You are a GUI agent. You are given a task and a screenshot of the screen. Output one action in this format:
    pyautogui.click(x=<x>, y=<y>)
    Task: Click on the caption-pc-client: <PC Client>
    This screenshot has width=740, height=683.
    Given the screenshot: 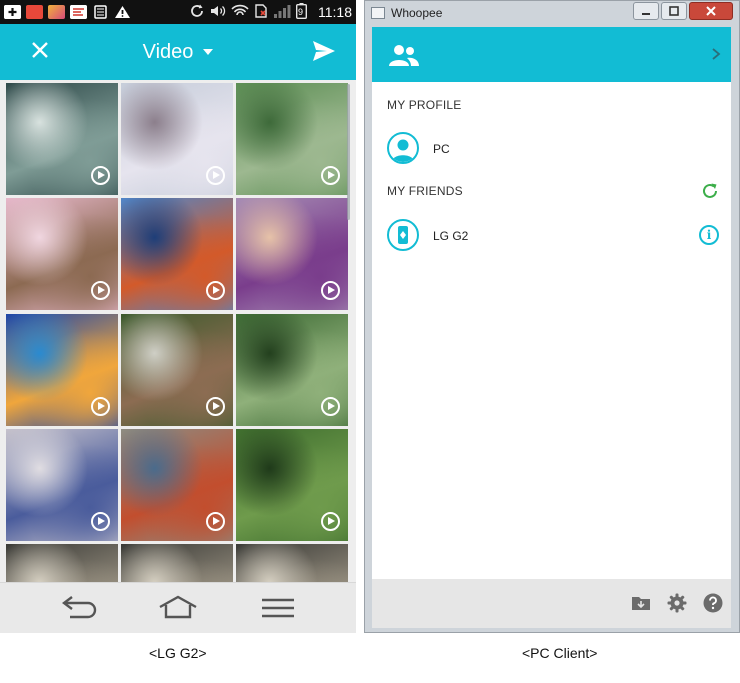 What is the action you would take?
    pyautogui.click(x=560, y=653)
    